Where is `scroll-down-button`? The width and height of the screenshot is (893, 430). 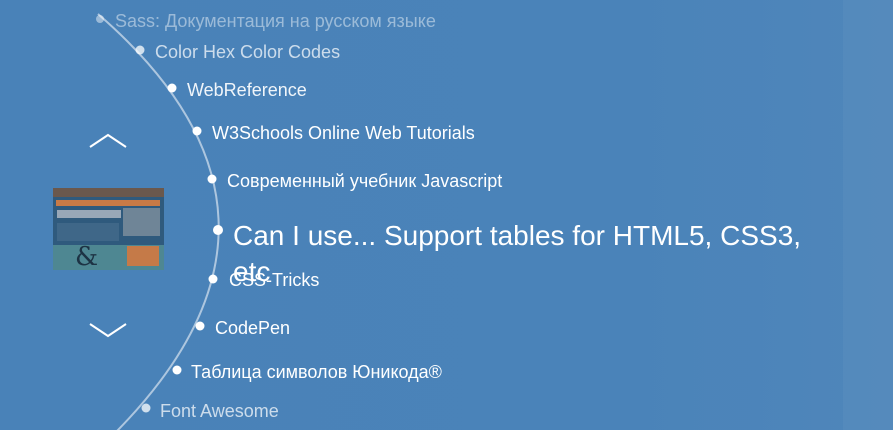
scroll-down-button is located at coordinates (108, 330).